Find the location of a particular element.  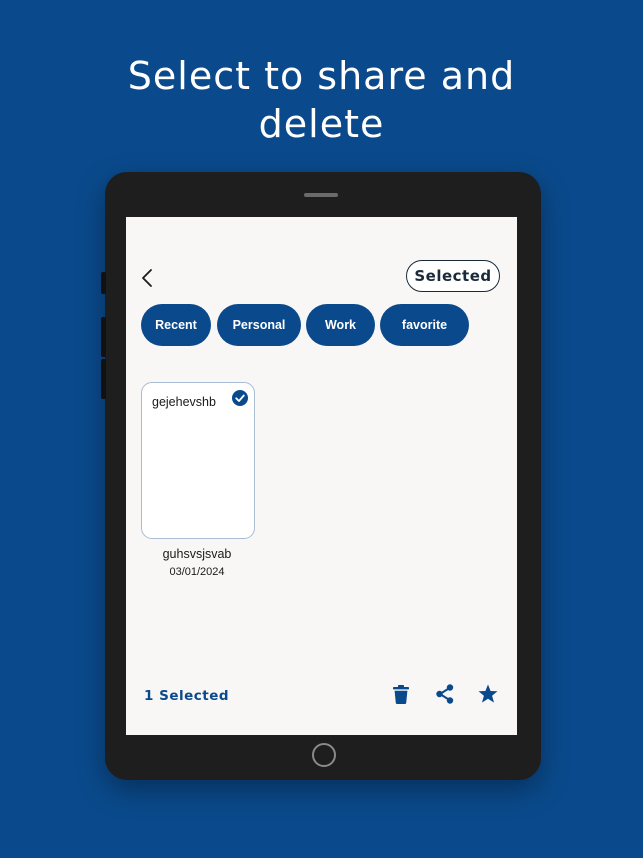

tablet-camera-bar is located at coordinates (321, 195).